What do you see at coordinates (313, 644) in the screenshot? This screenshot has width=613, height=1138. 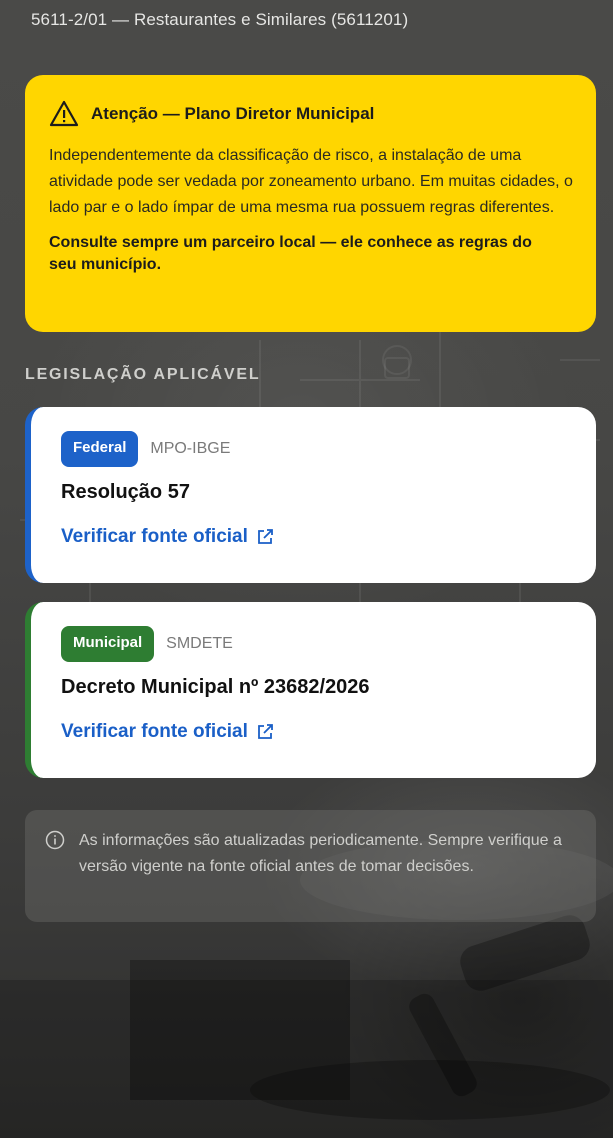 I see `law-tag-row: Municipal SMDETE` at bounding box center [313, 644].